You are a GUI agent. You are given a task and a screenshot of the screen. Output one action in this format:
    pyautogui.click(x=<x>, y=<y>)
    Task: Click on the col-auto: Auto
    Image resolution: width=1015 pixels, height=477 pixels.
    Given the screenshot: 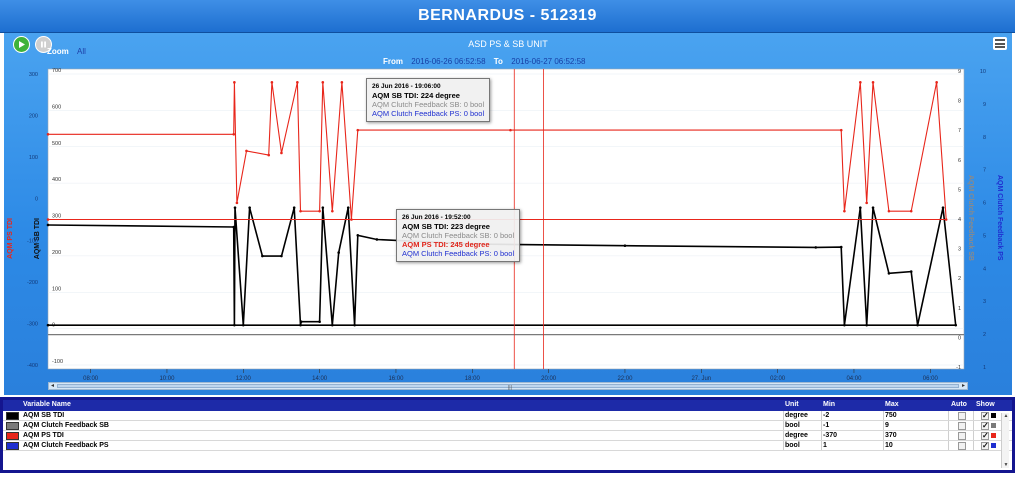 What is the action you would take?
    pyautogui.click(x=959, y=404)
    